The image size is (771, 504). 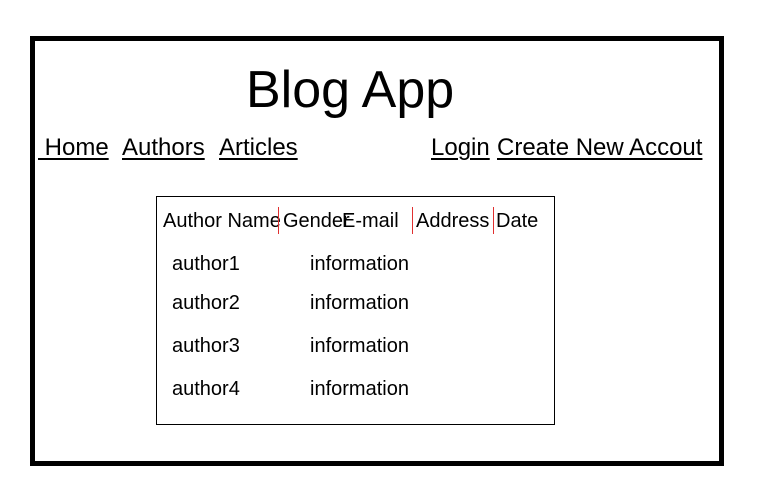 I want to click on nav-link-articles: Articles, so click(x=258, y=148).